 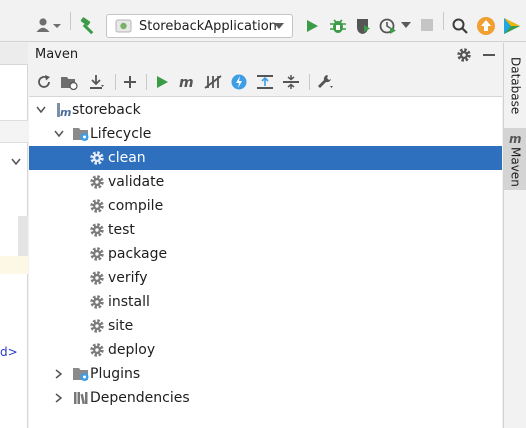 I want to click on tool-tab-label: Database, so click(x=515, y=86).